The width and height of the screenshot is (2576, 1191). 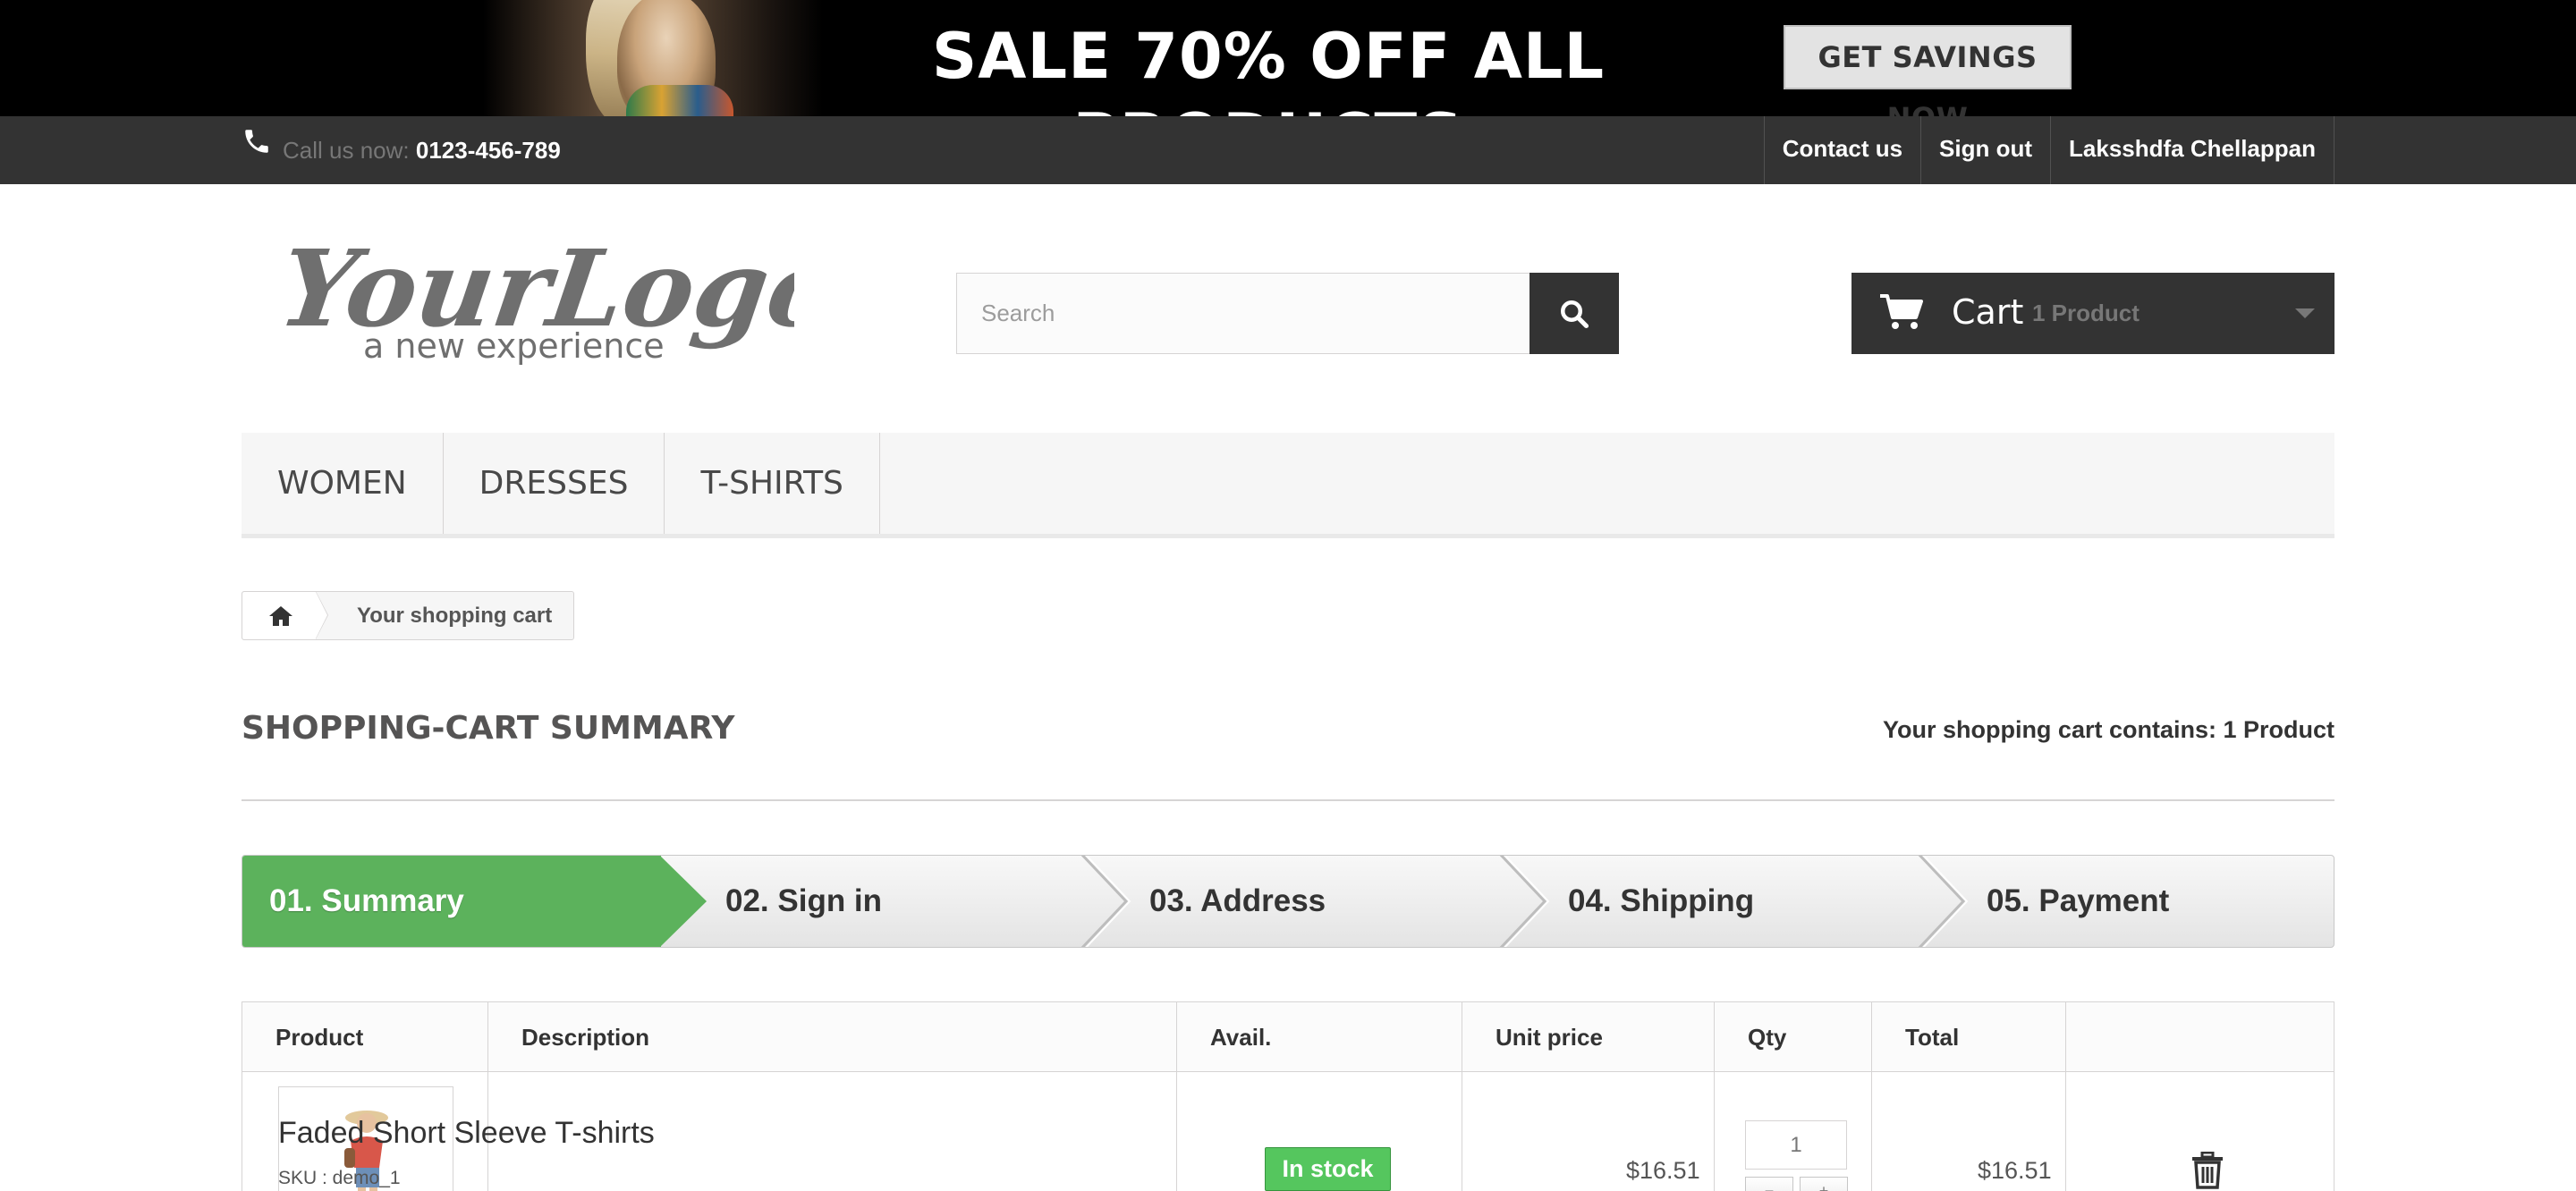 I want to click on header-availability: Avail., so click(x=1241, y=1037).